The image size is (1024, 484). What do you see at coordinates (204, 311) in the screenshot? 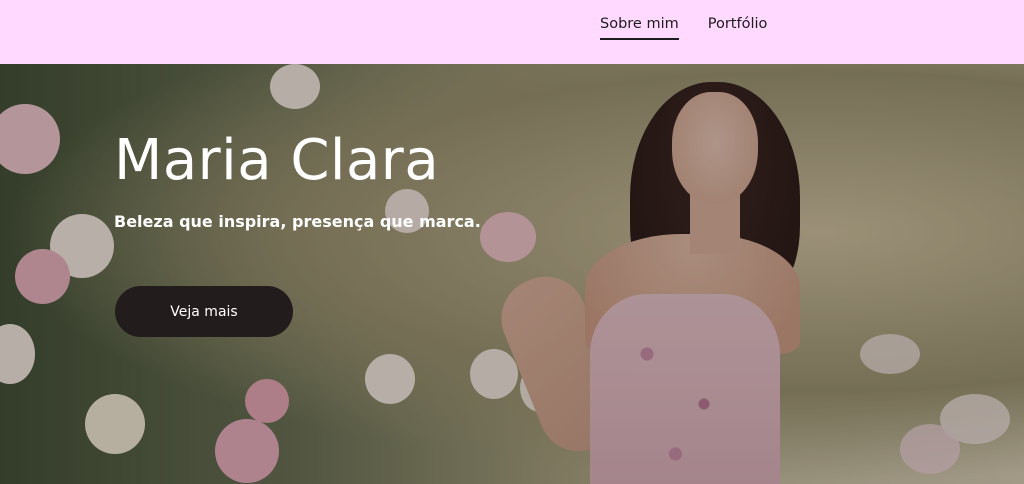
I see `veja-mais-button: Veja mais` at bounding box center [204, 311].